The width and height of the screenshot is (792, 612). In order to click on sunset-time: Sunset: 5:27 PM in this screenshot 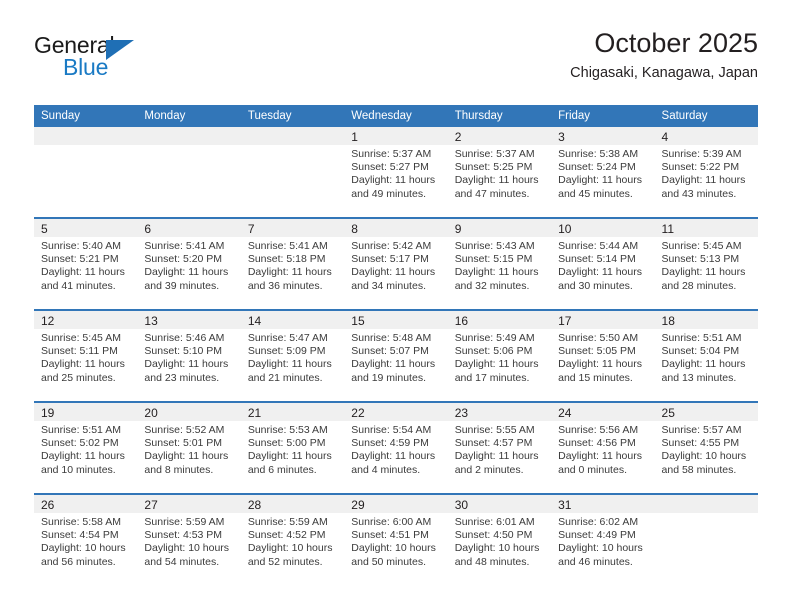, I will do `click(390, 167)`.